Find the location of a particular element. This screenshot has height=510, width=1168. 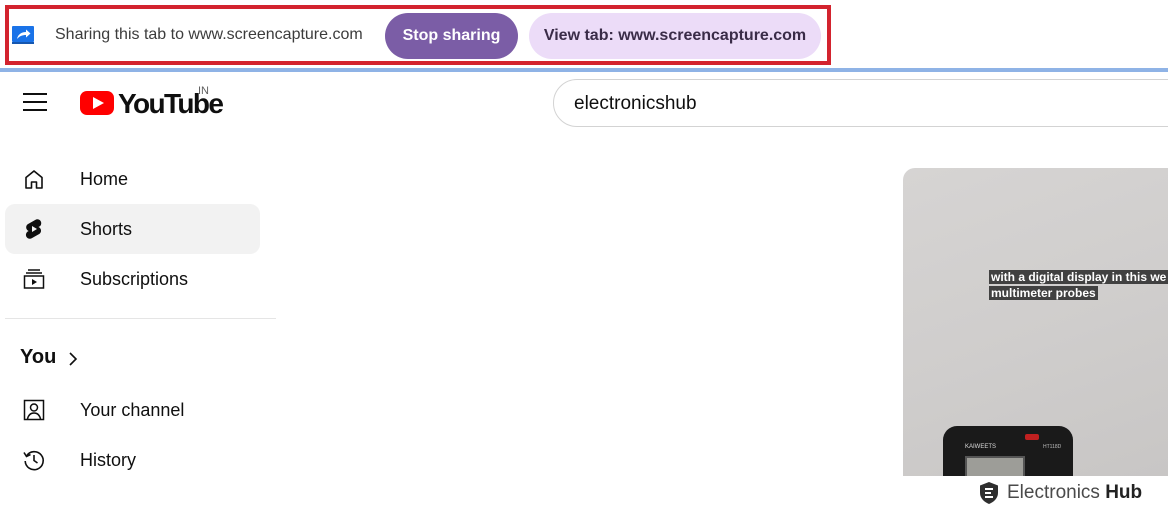

multimeter-model: HT118D is located at coordinates (1052, 447).